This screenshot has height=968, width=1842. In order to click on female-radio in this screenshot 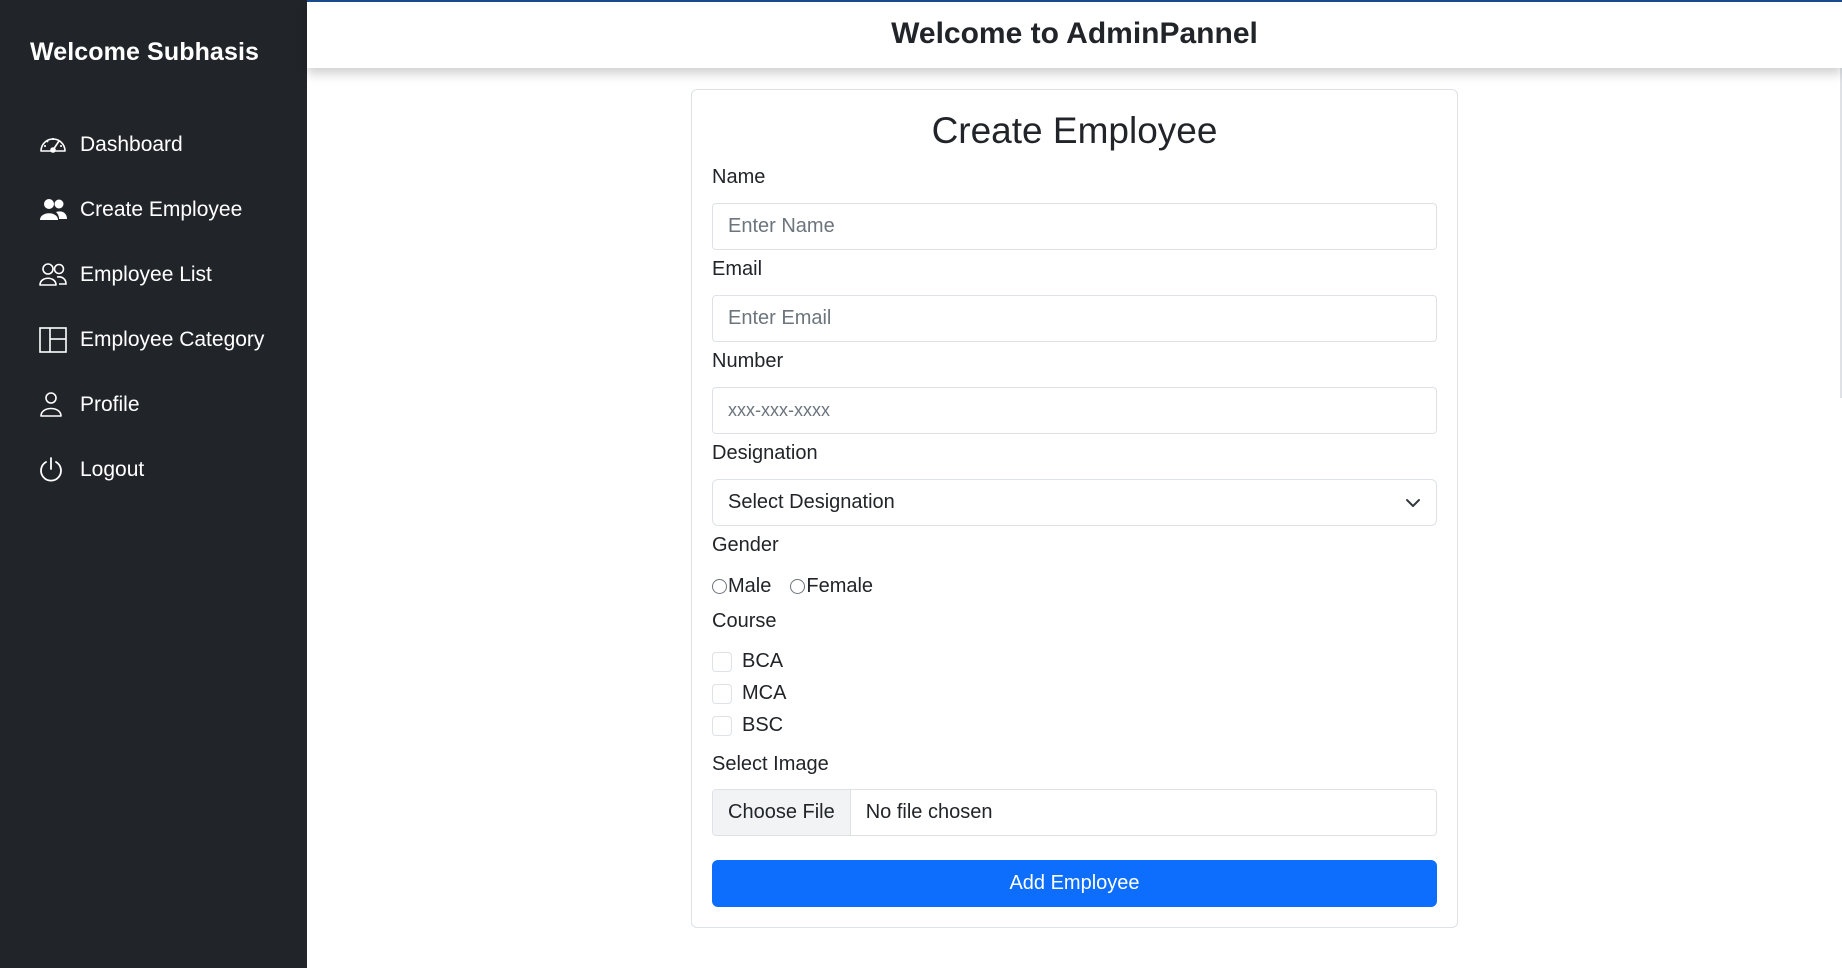, I will do `click(798, 586)`.